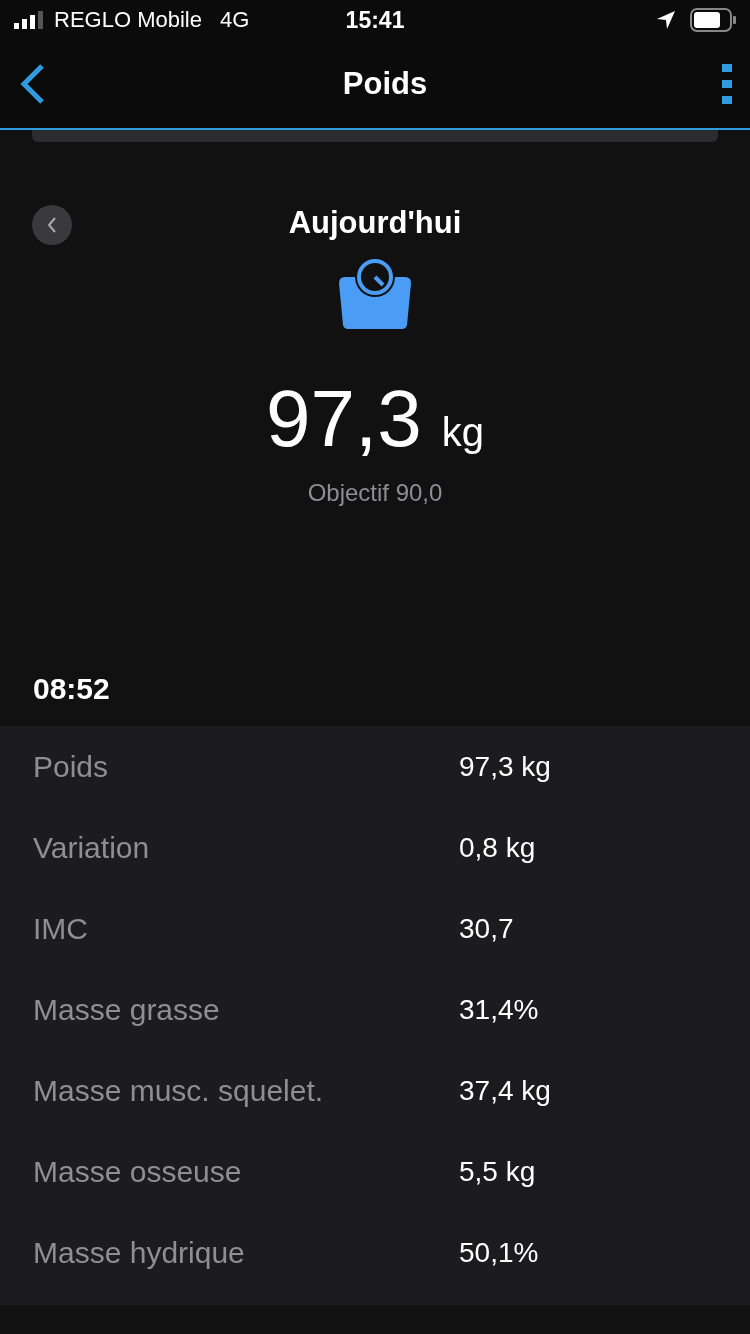 The image size is (750, 1334). I want to click on metric-value: 97,3 kg, so click(505, 766).